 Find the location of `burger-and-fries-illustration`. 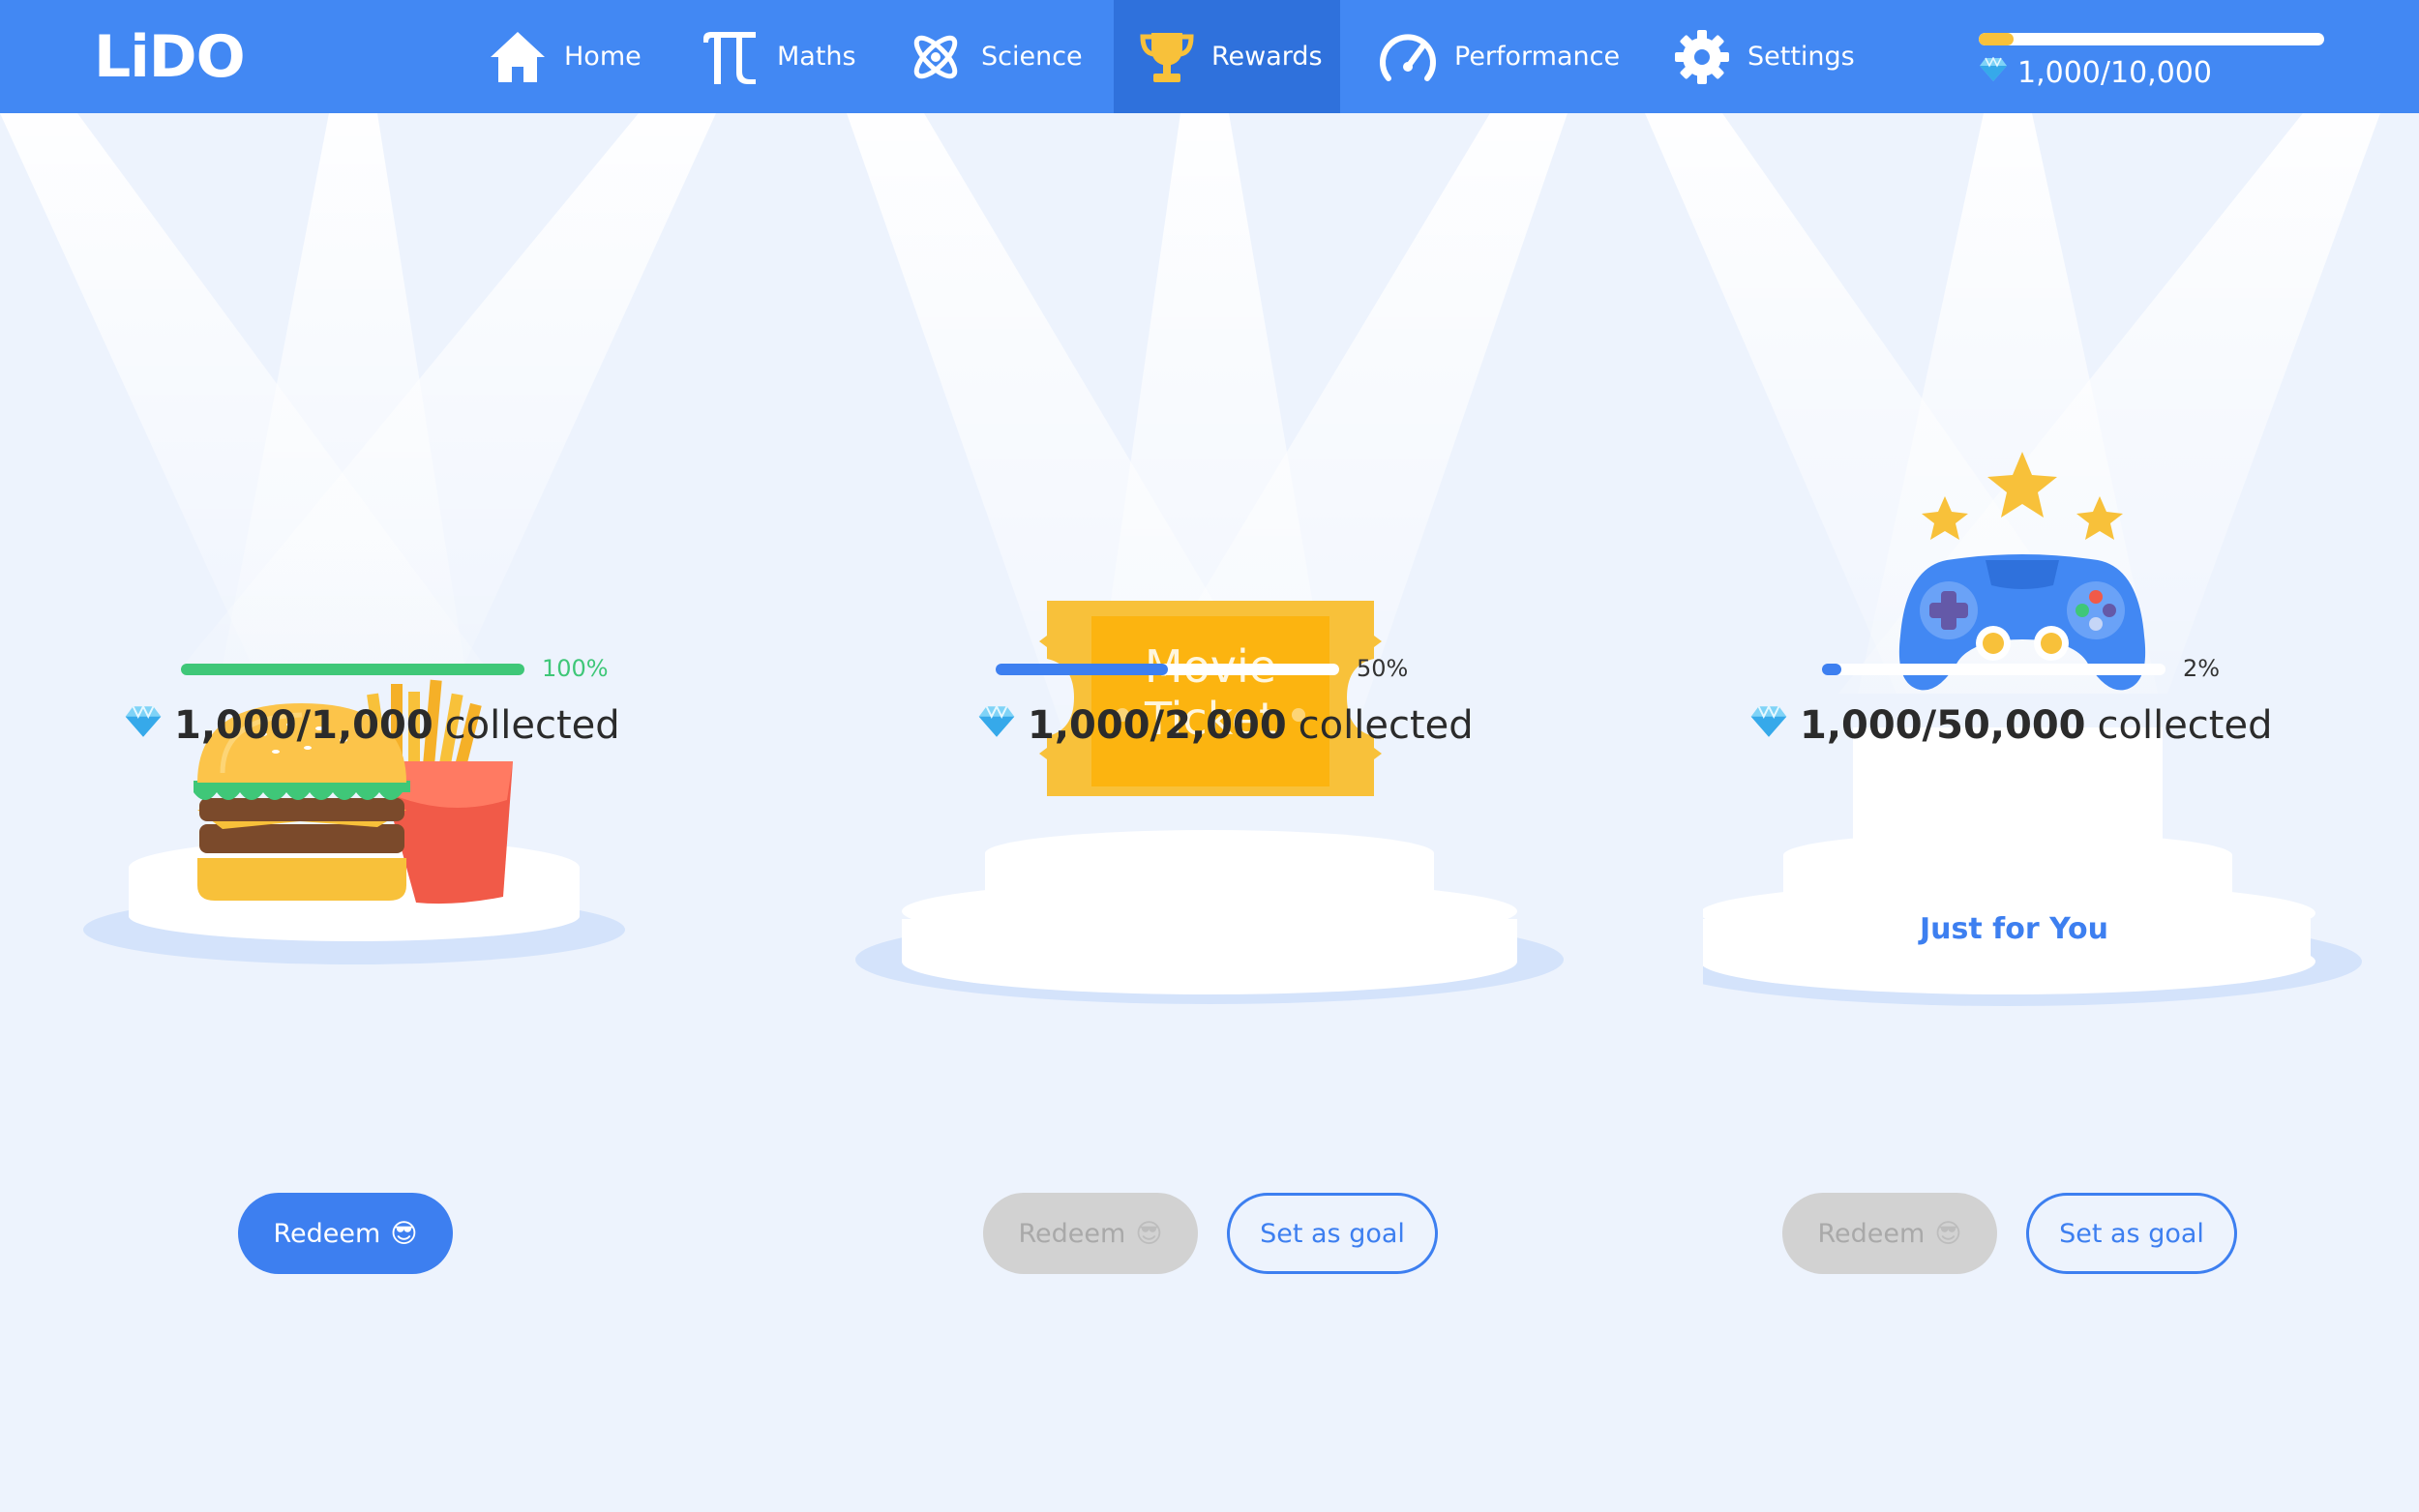

burger-and-fries-illustration is located at coordinates (354, 792).